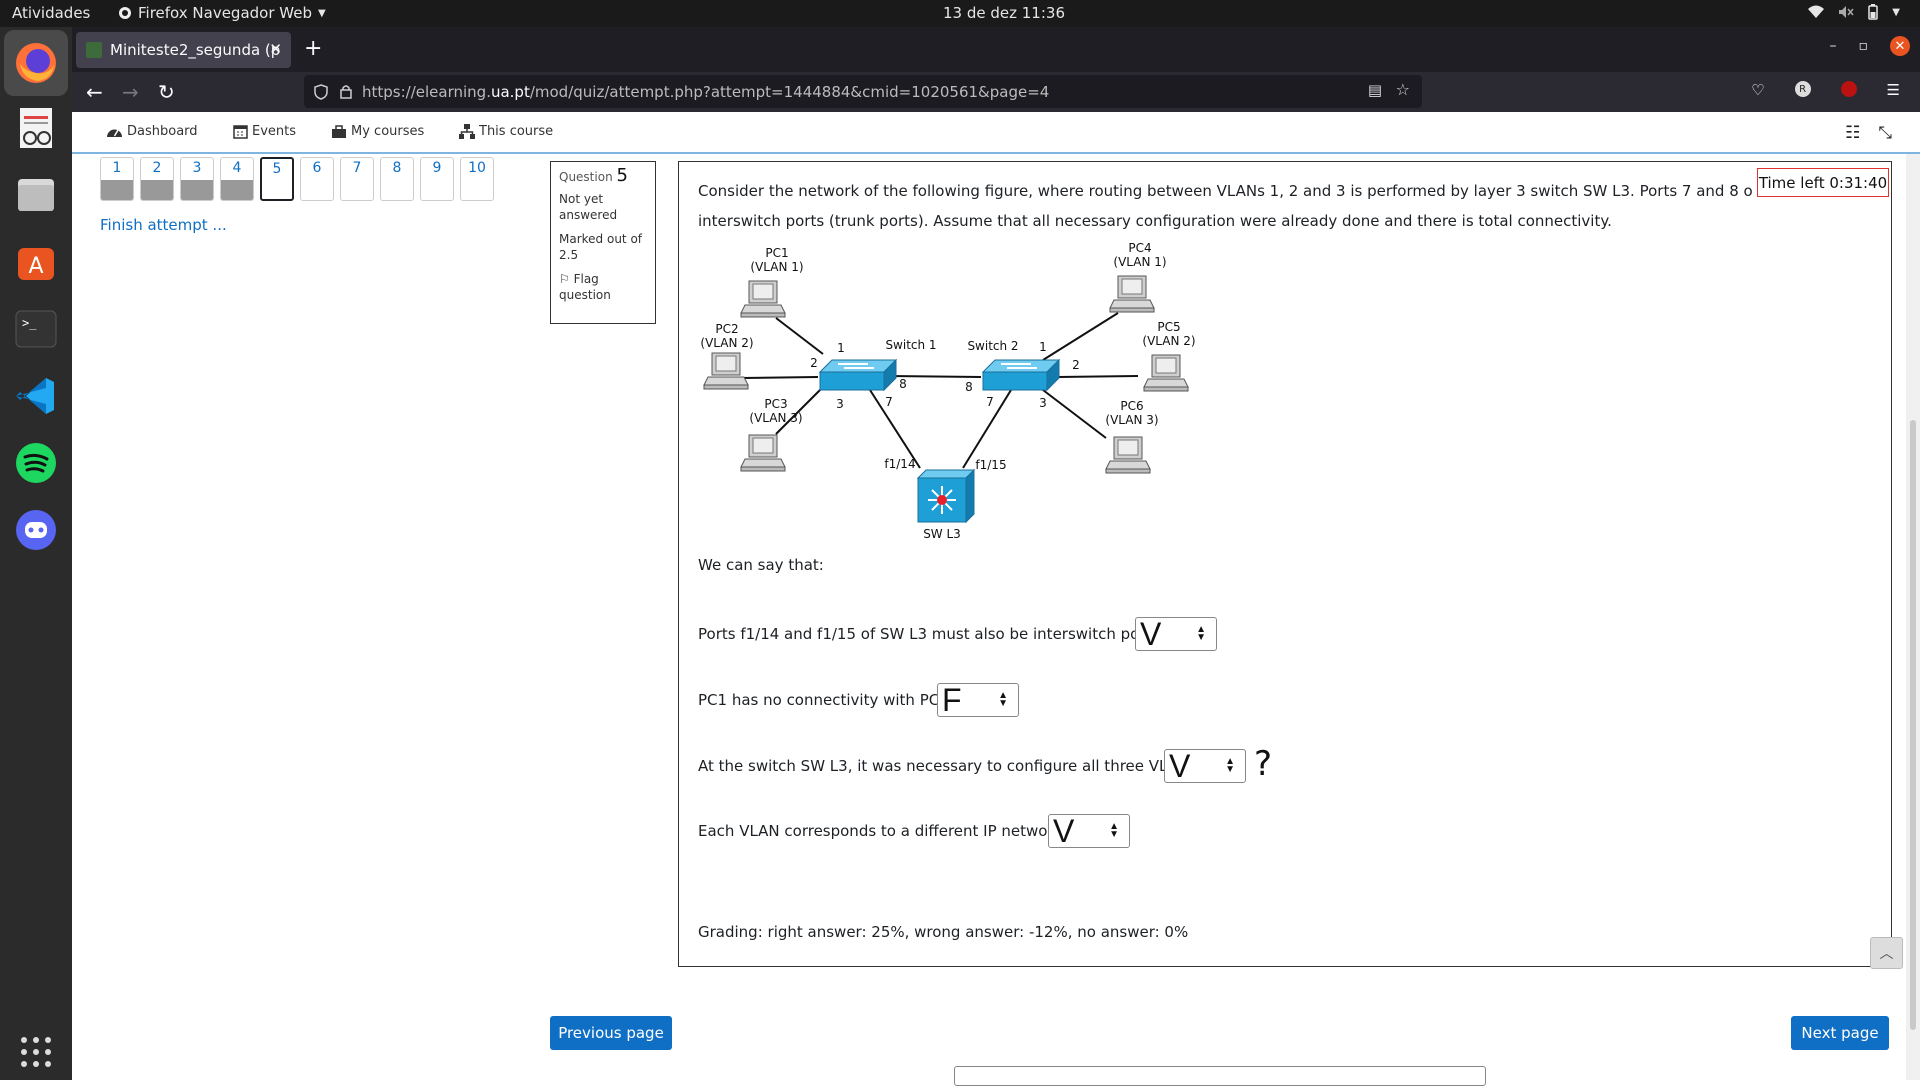  What do you see at coordinates (1886, 953) in the screenshot?
I see `back-to-top-button: ︿` at bounding box center [1886, 953].